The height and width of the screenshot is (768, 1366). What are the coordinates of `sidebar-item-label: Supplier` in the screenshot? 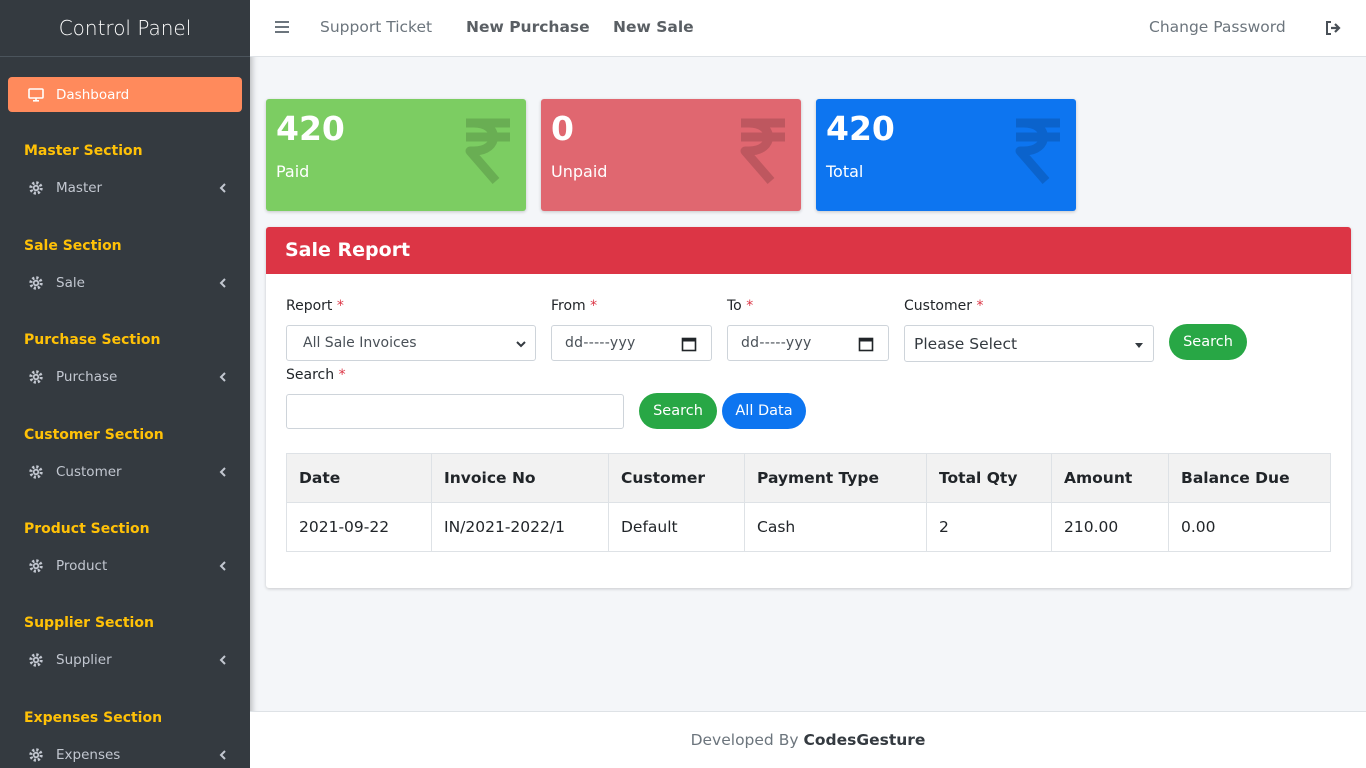 It's located at (84, 660).